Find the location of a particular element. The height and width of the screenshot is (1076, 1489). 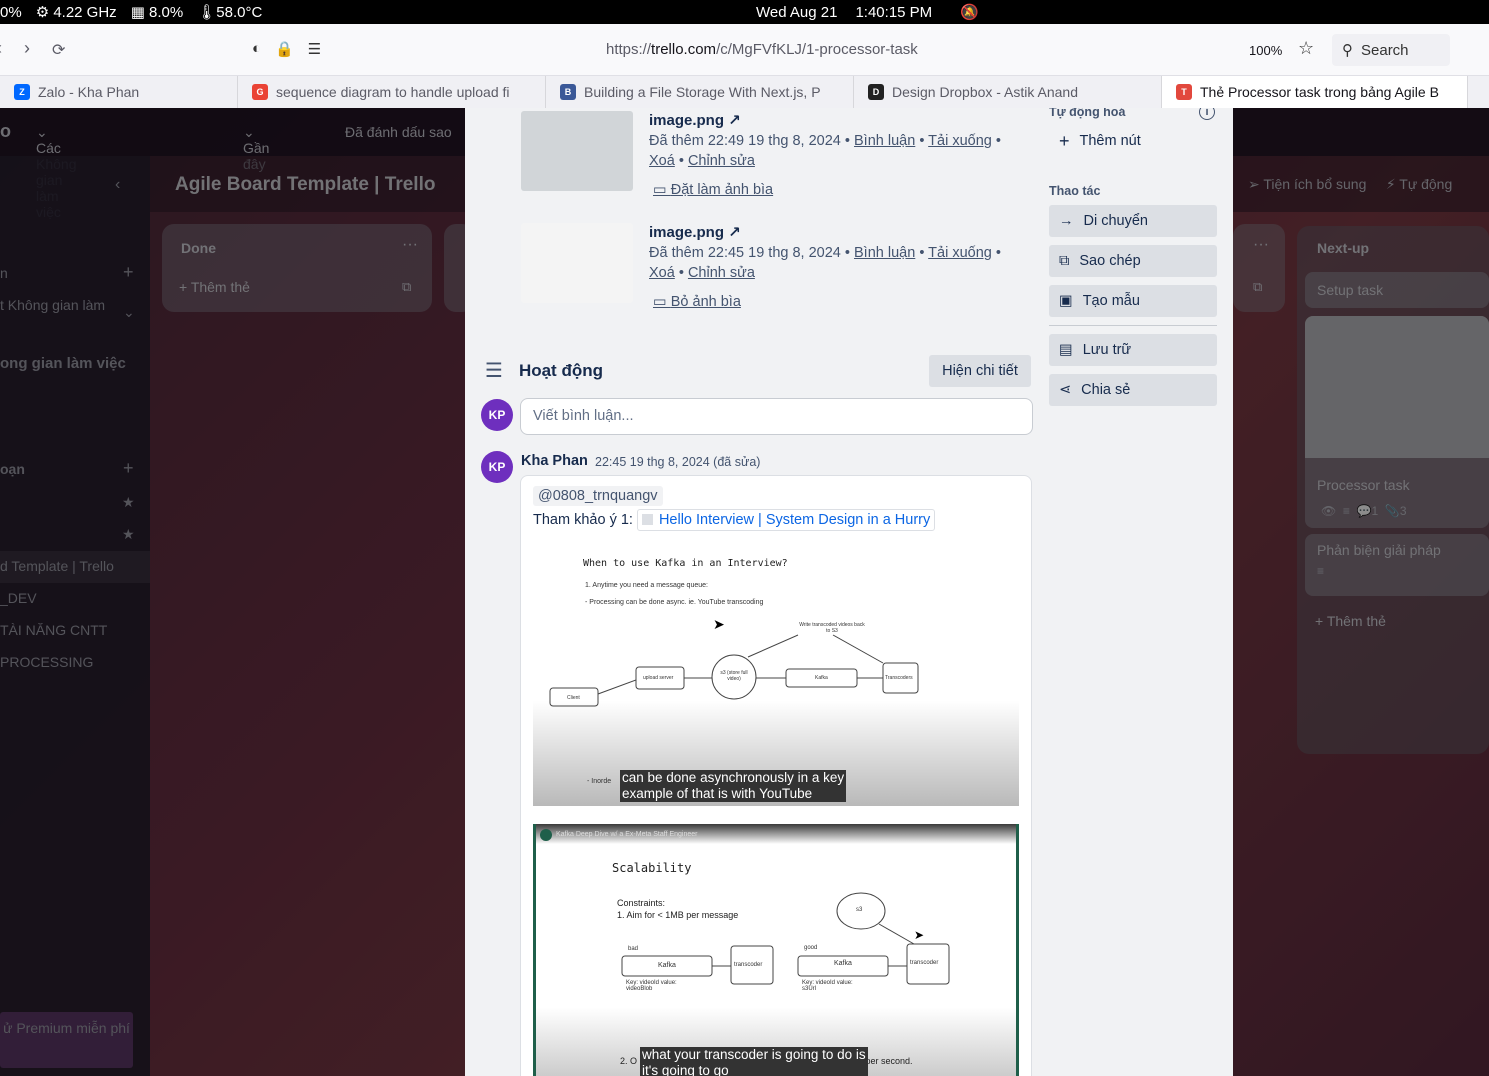

lock-icon: 🔒 is located at coordinates (284, 49).